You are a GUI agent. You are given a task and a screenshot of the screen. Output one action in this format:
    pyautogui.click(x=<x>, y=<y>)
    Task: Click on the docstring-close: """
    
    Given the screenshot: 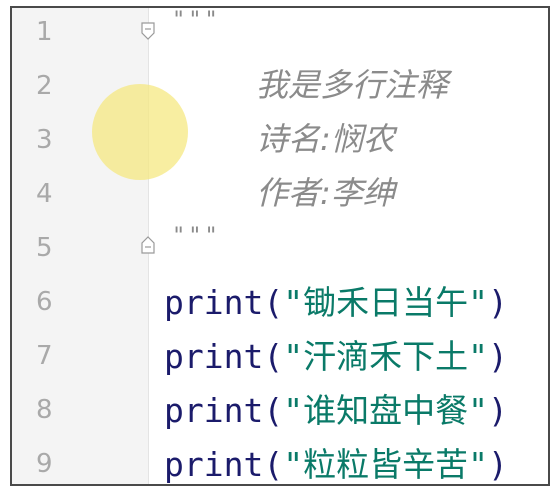 What is the action you would take?
    pyautogui.click(x=196, y=236)
    